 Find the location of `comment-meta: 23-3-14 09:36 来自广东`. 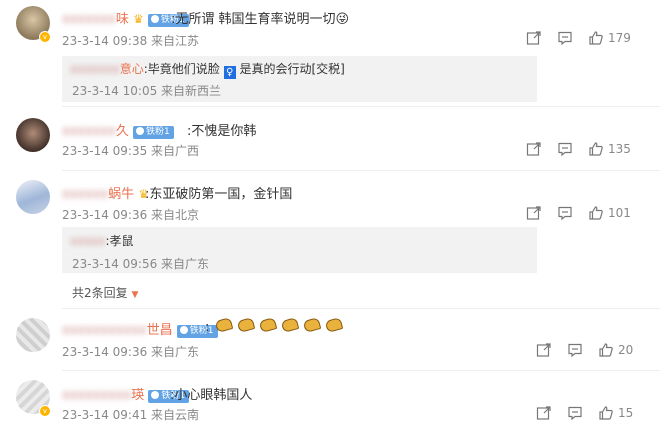

comment-meta: 23-3-14 09:36 来自广东 is located at coordinates (131, 352).